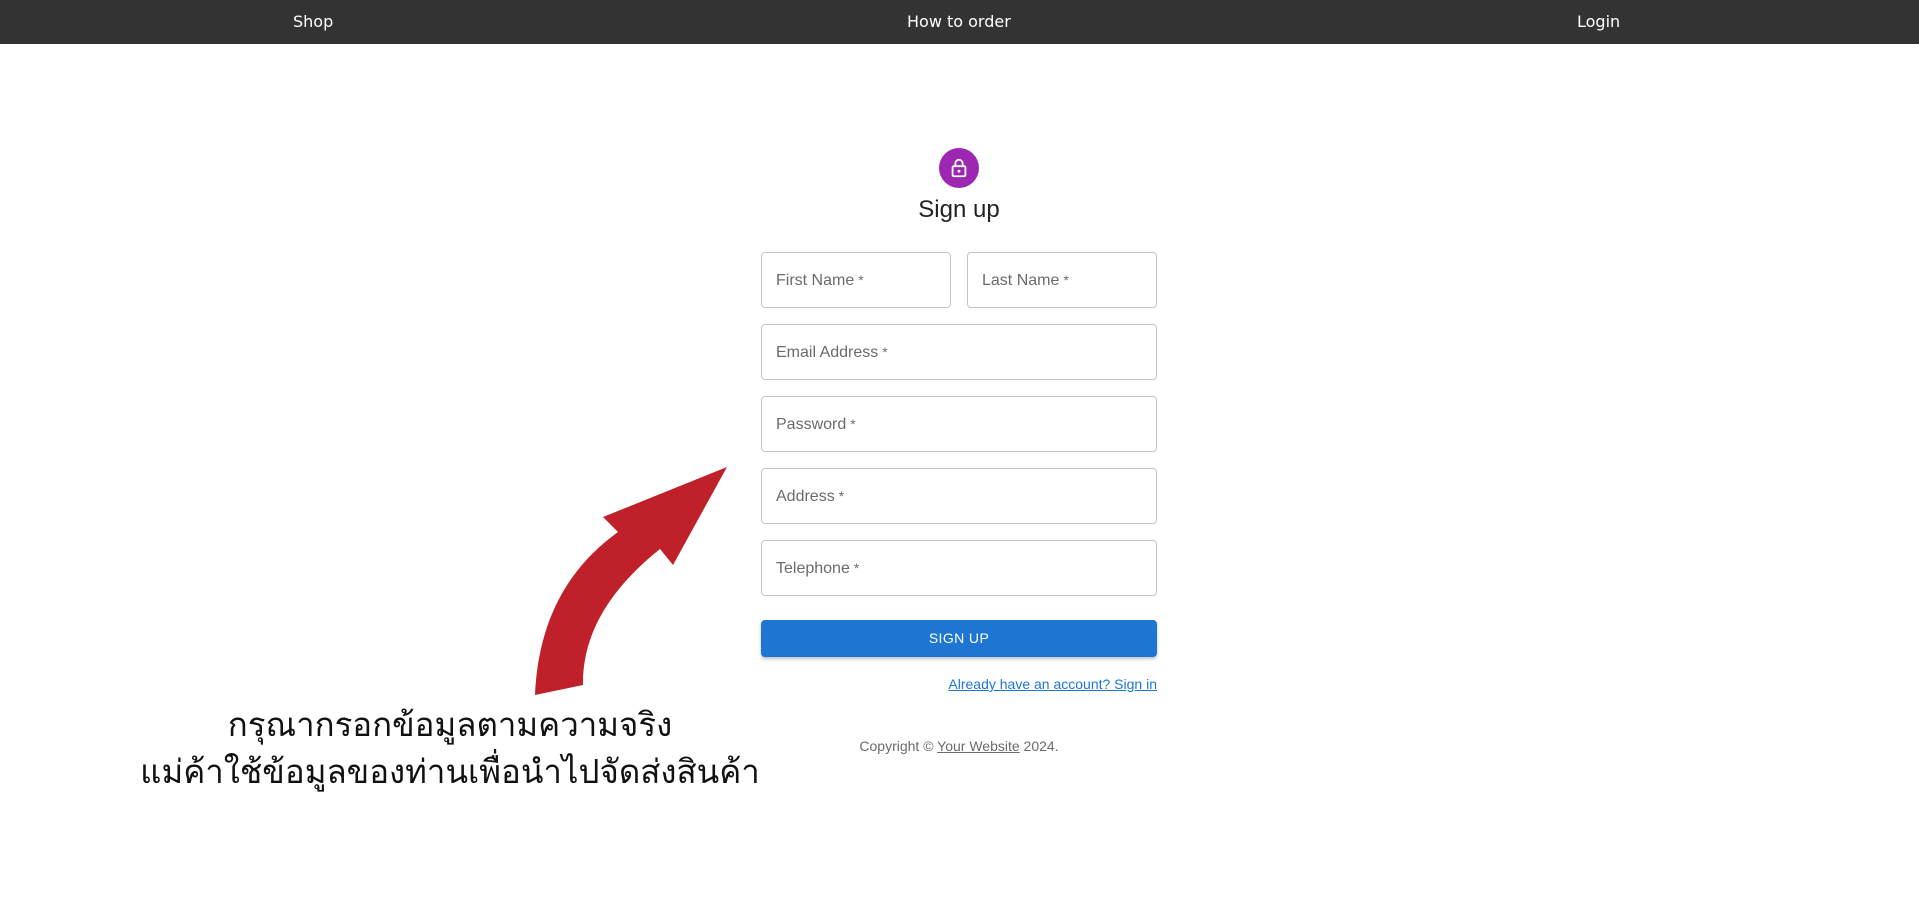 The image size is (1919, 908). I want to click on email-field: Email Address *, so click(959, 352).